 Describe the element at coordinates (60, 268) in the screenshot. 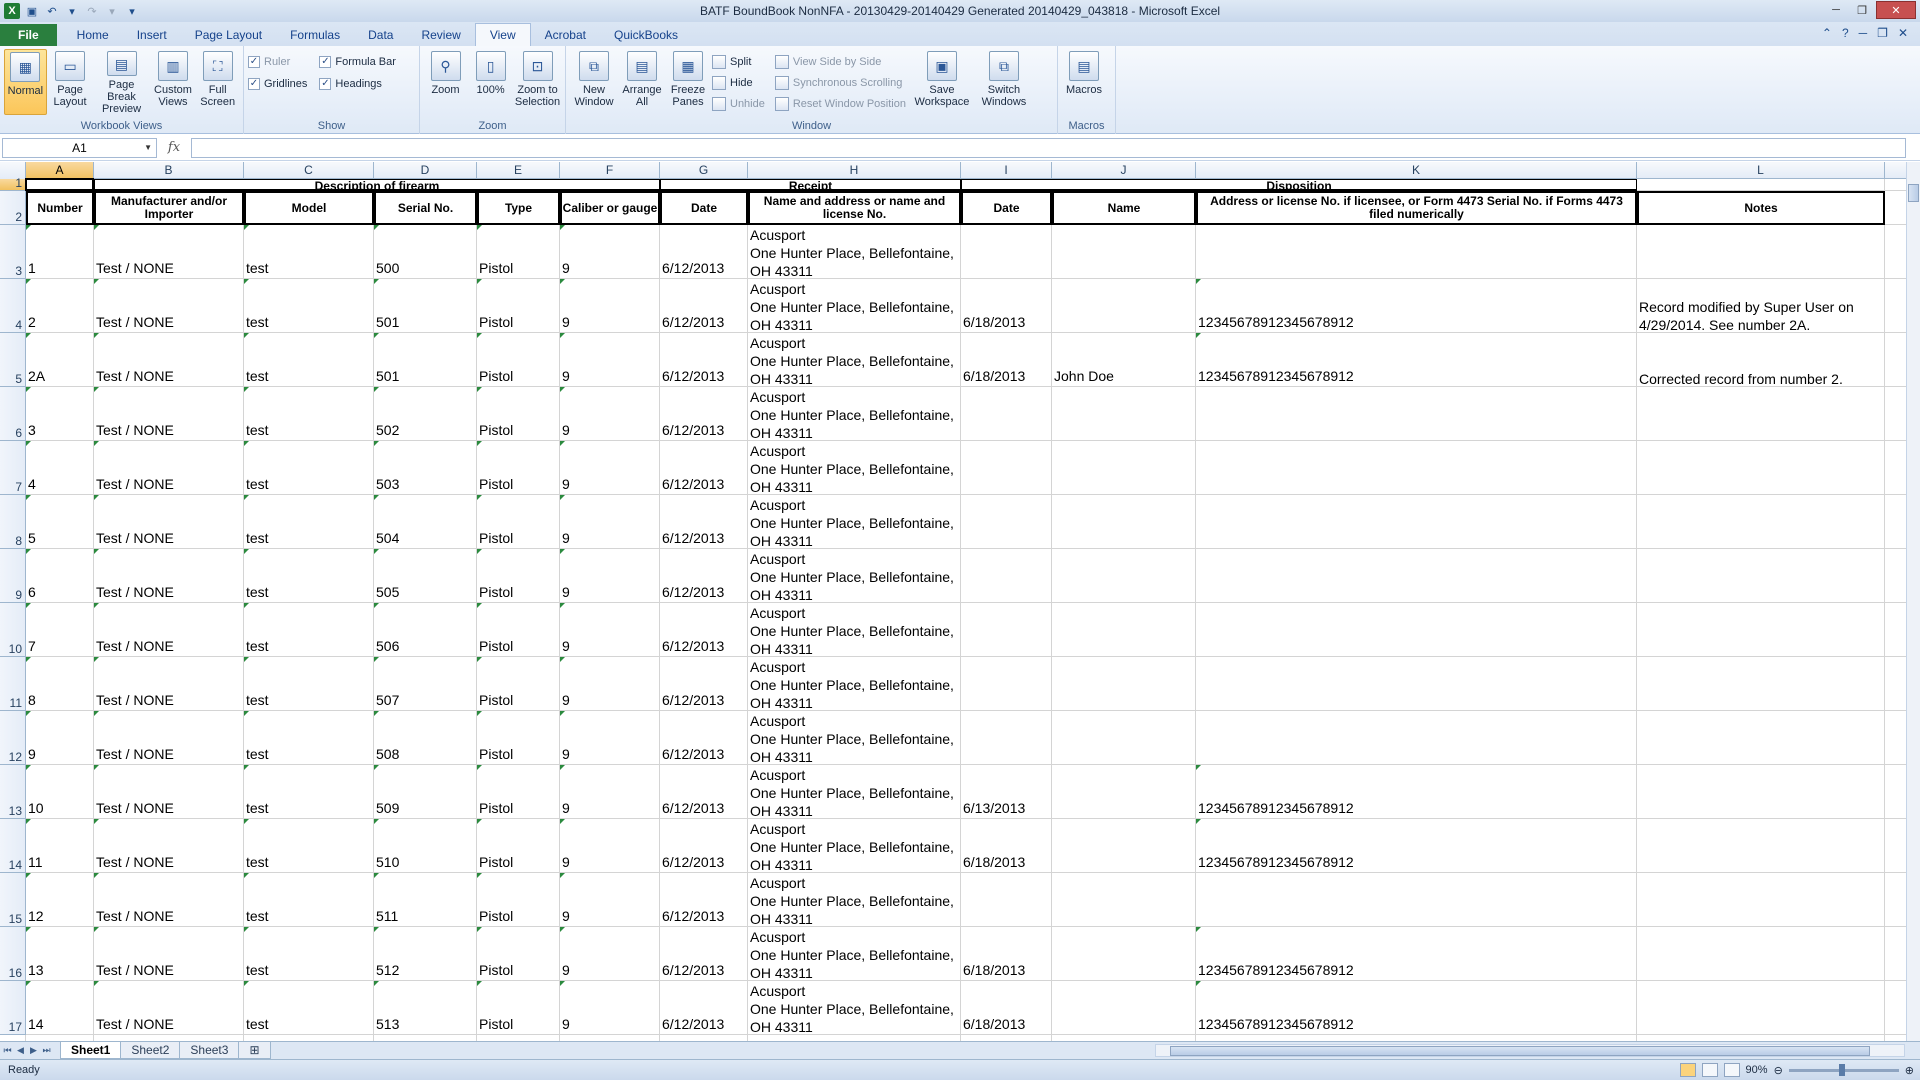

I see `cell-a3: 1` at that location.